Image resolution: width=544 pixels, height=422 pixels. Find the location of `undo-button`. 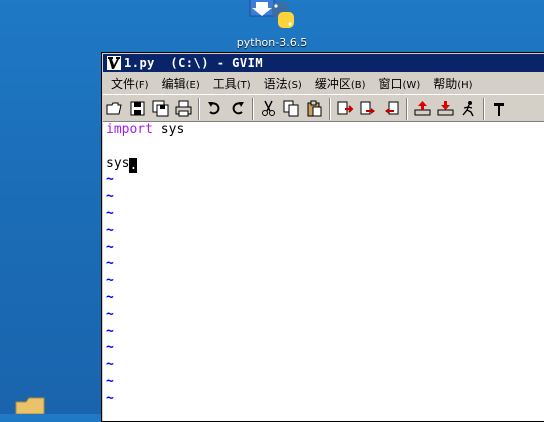

undo-button is located at coordinates (214, 108).